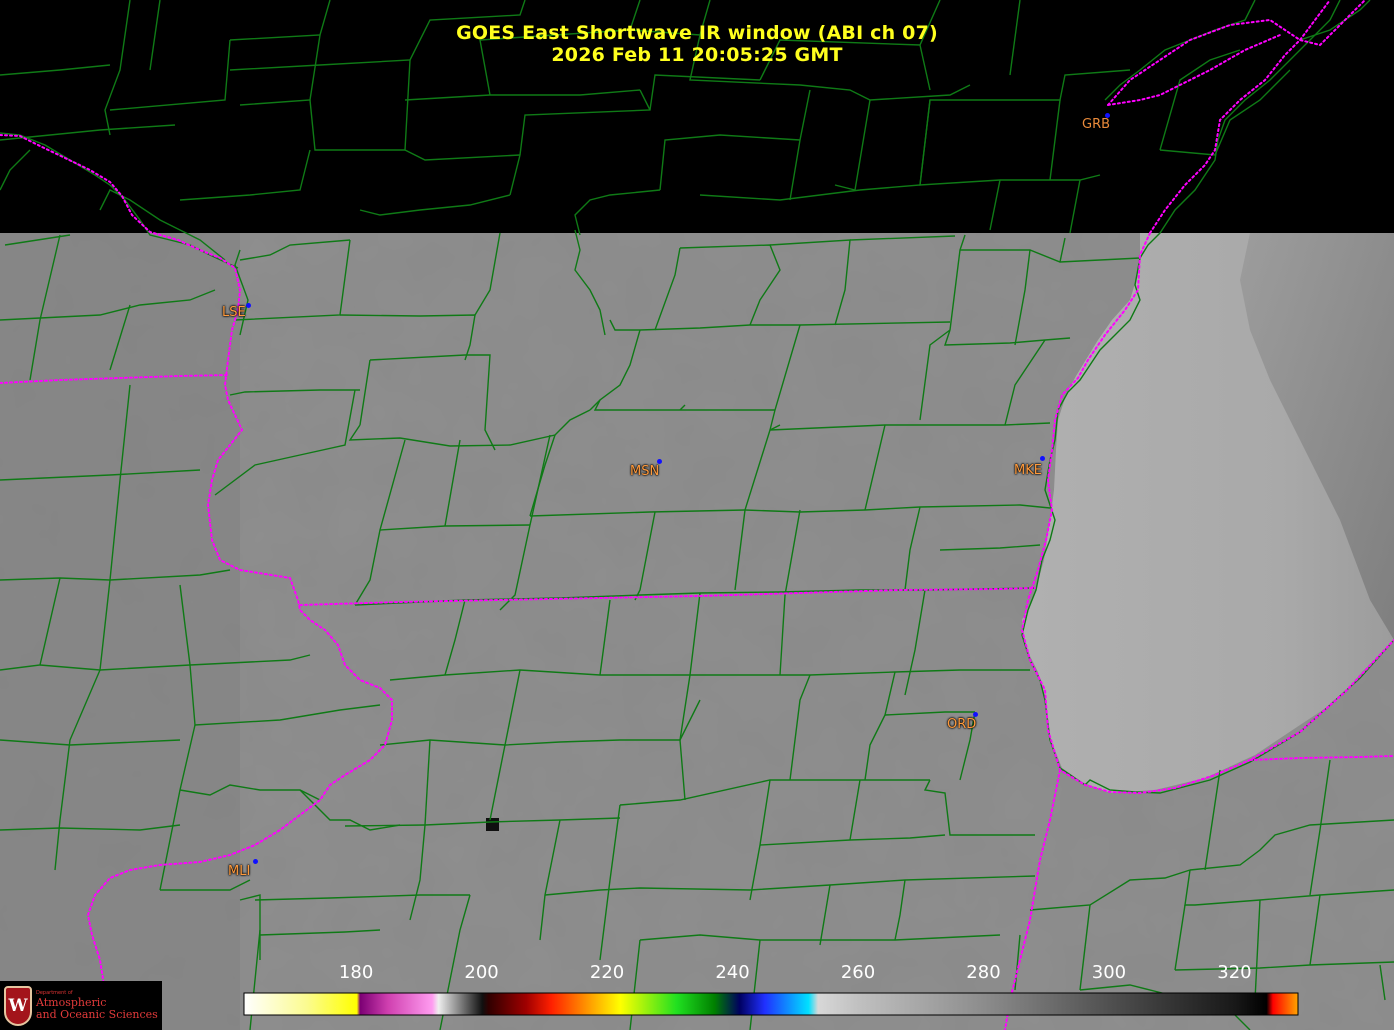  I want to click on station-dot-mke, so click(1042, 458).